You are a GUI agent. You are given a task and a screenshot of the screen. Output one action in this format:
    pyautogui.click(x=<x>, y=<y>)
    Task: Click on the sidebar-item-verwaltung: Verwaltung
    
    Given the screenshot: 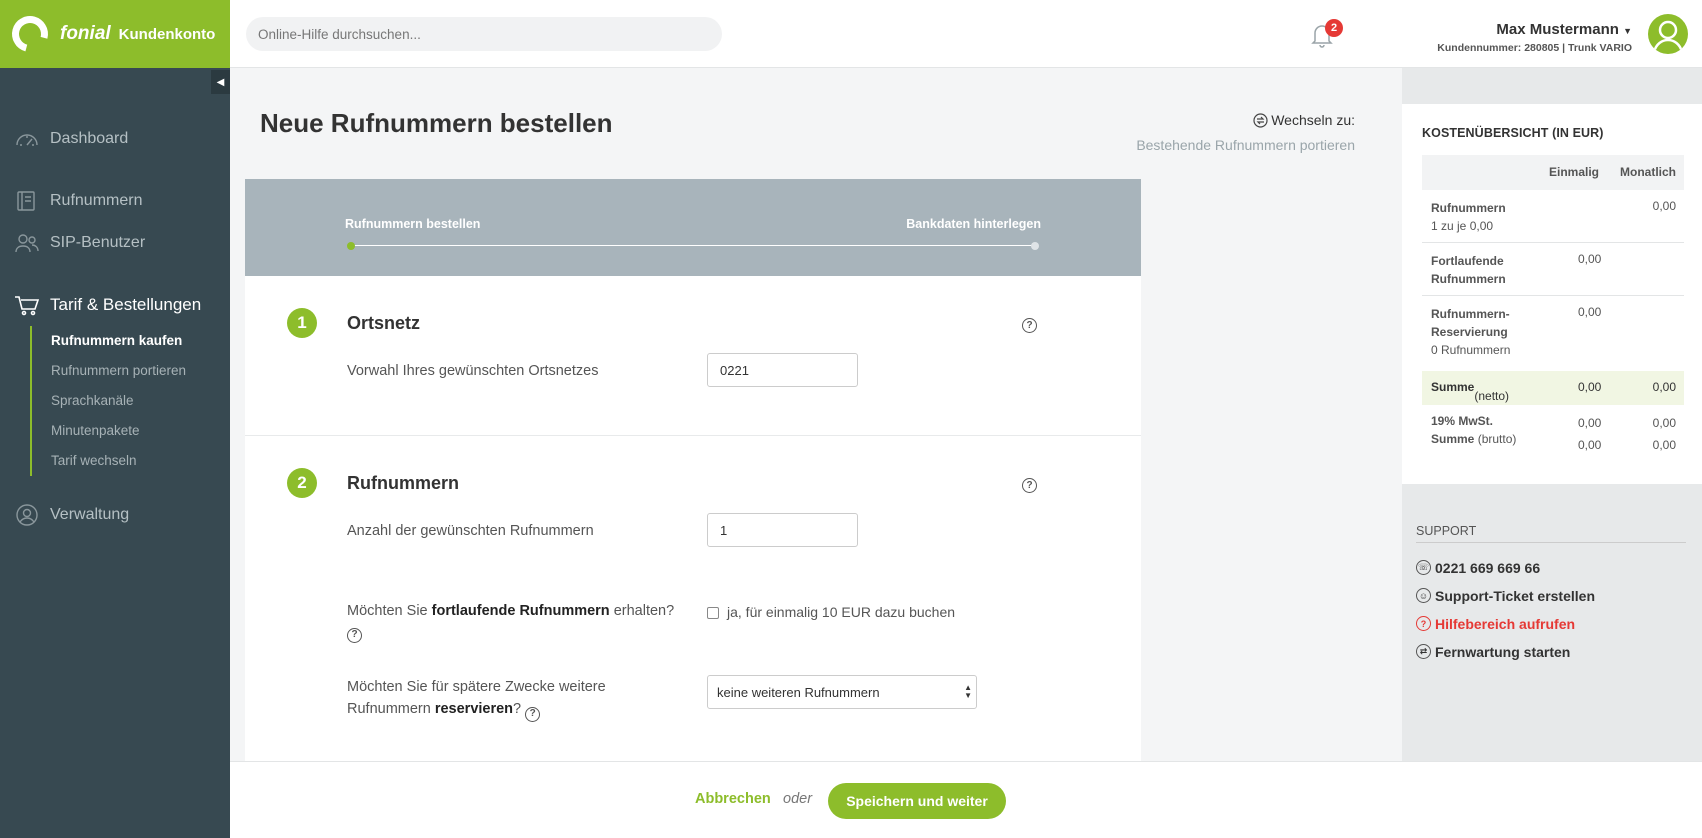 What is the action you would take?
    pyautogui.click(x=115, y=515)
    